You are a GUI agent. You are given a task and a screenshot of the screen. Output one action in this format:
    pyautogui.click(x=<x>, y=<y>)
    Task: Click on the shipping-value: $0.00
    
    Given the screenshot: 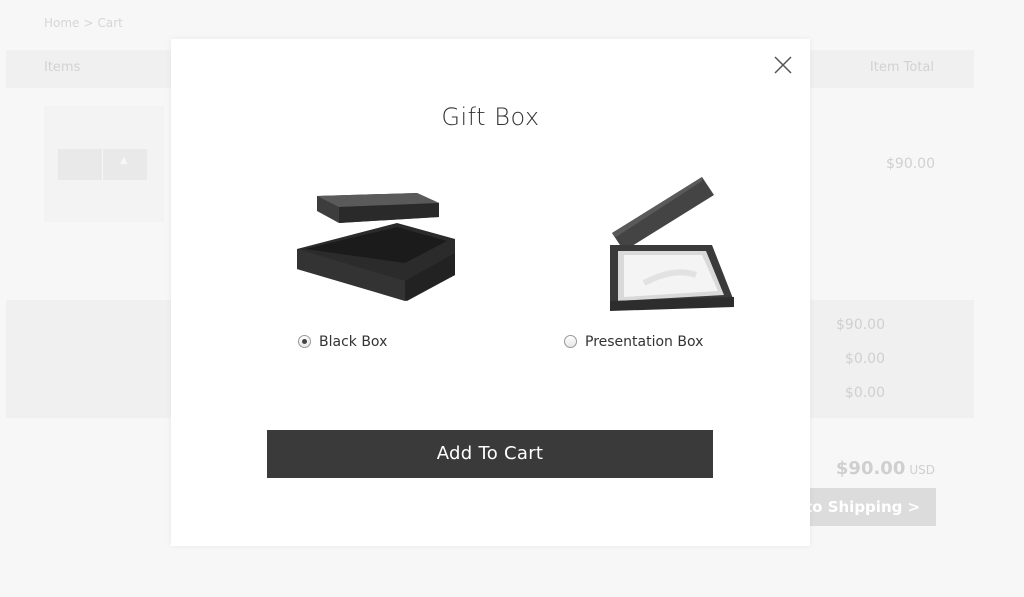 What is the action you would take?
    pyautogui.click(x=864, y=359)
    